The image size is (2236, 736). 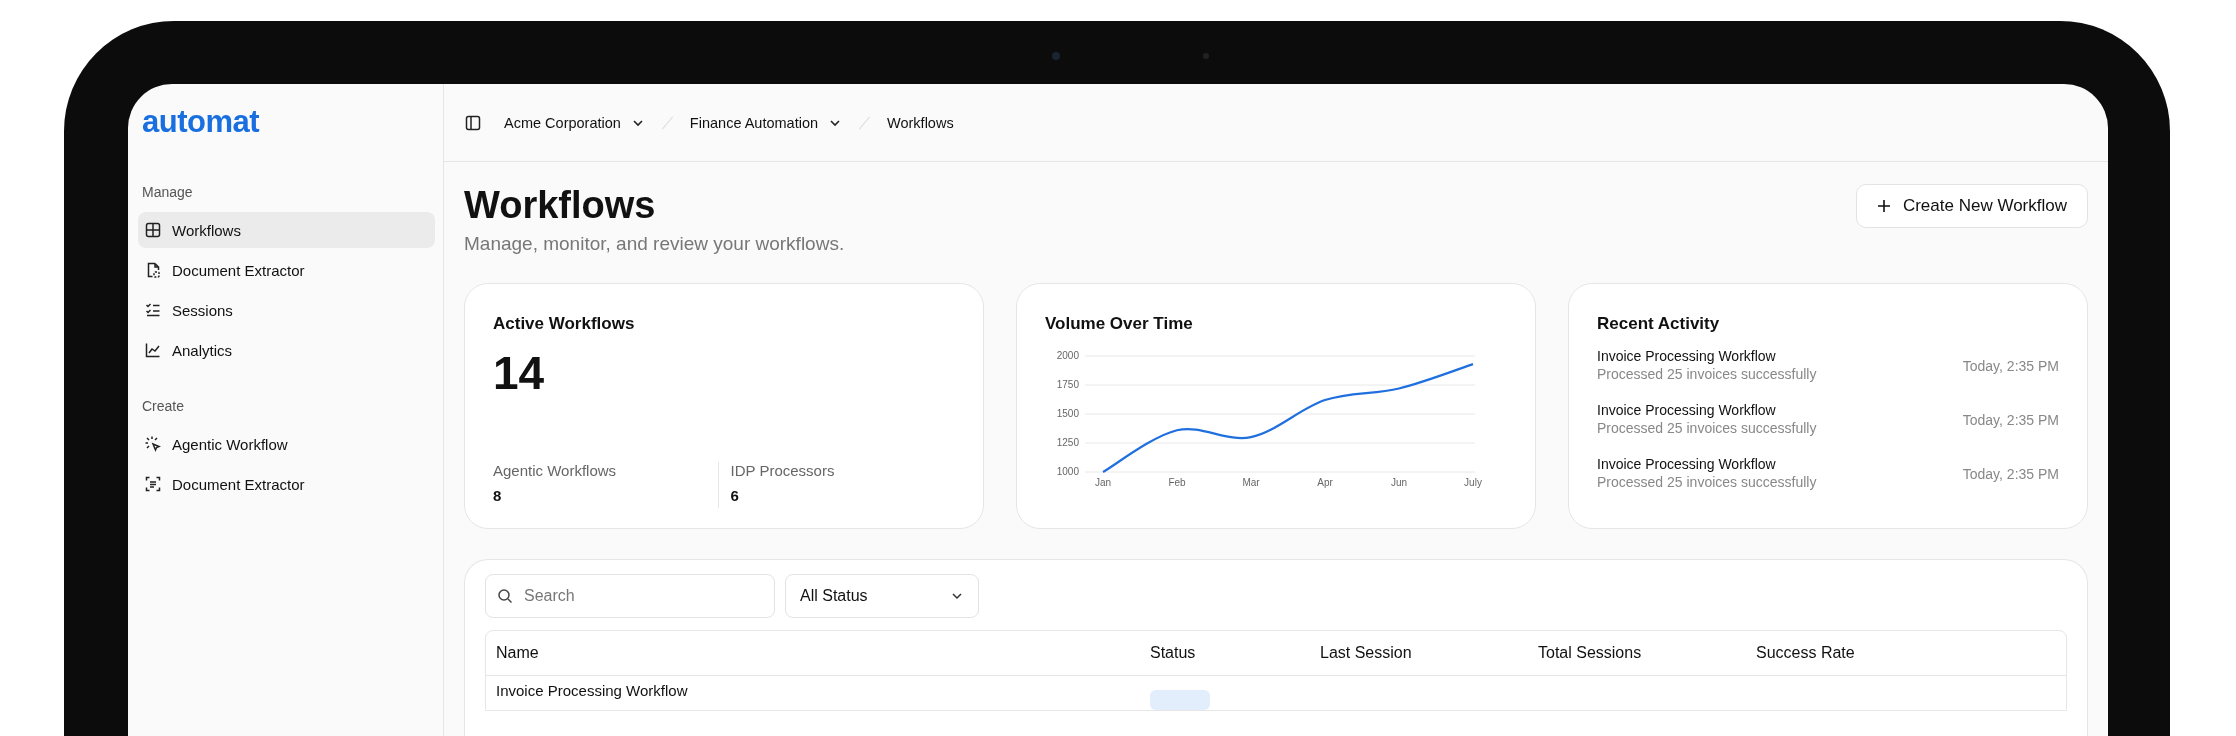 What do you see at coordinates (1659, 324) in the screenshot?
I see `card-title: Recent Activity` at bounding box center [1659, 324].